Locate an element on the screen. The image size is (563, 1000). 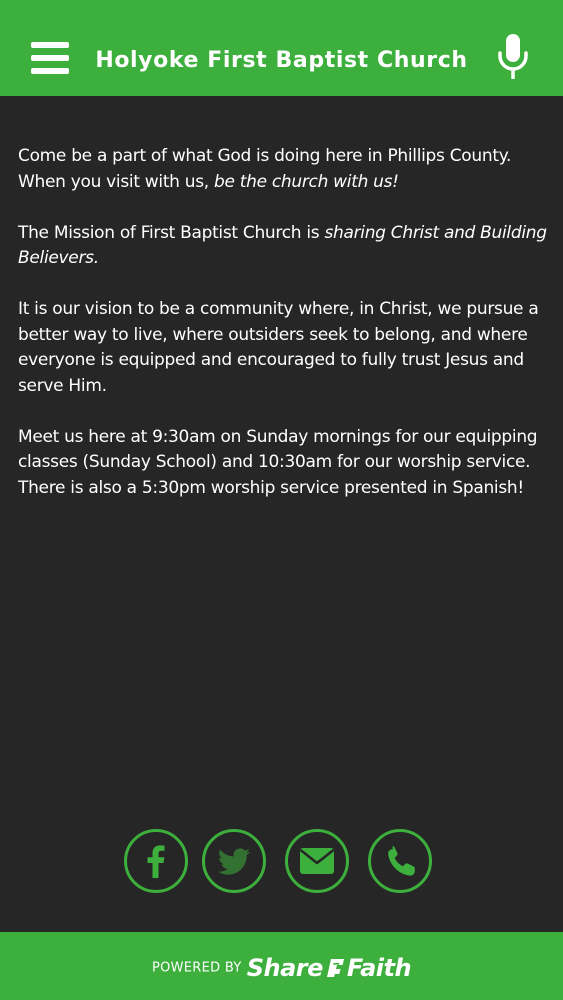
email-button is located at coordinates (317, 861).